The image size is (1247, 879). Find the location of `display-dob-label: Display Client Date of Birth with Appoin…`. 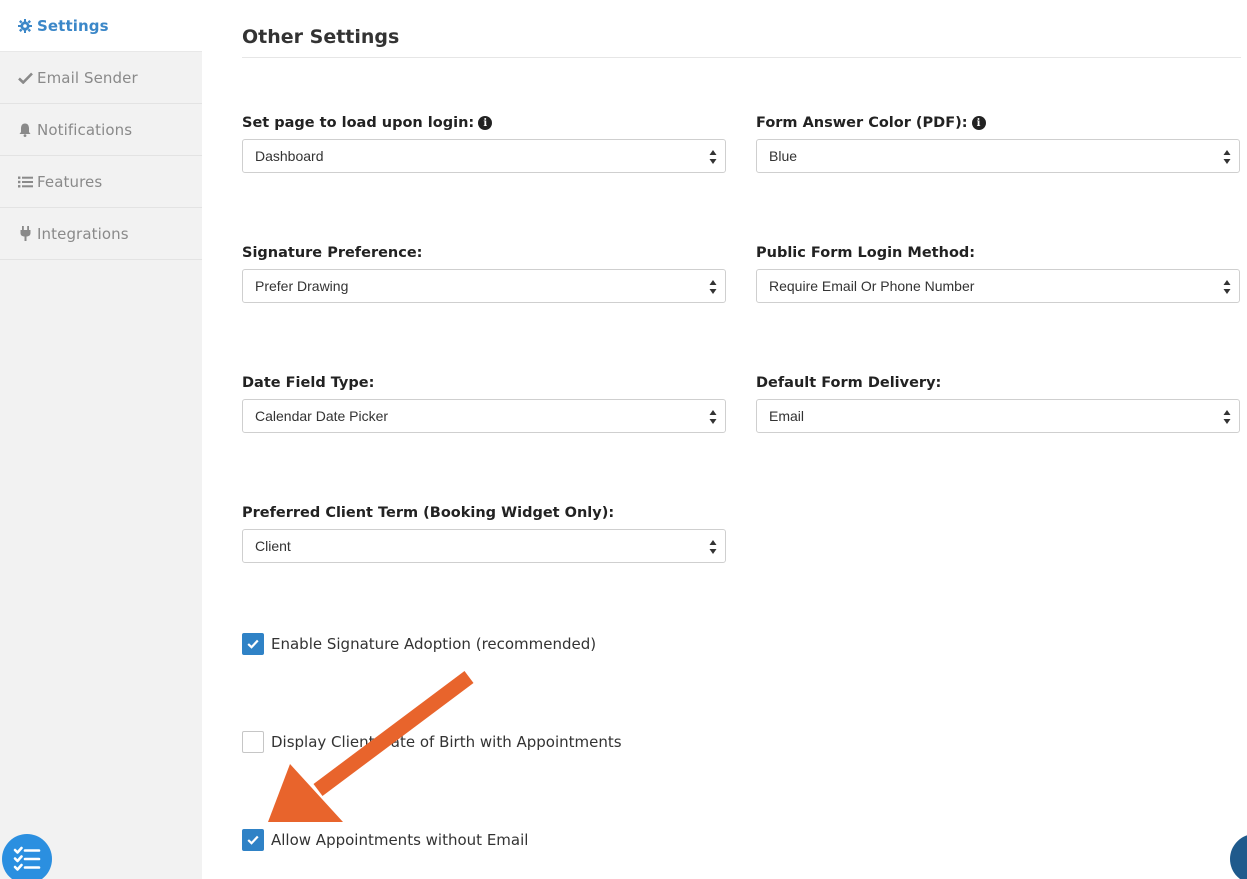

display-dob-label: Display Client Date of Birth with Appoin… is located at coordinates (446, 742).